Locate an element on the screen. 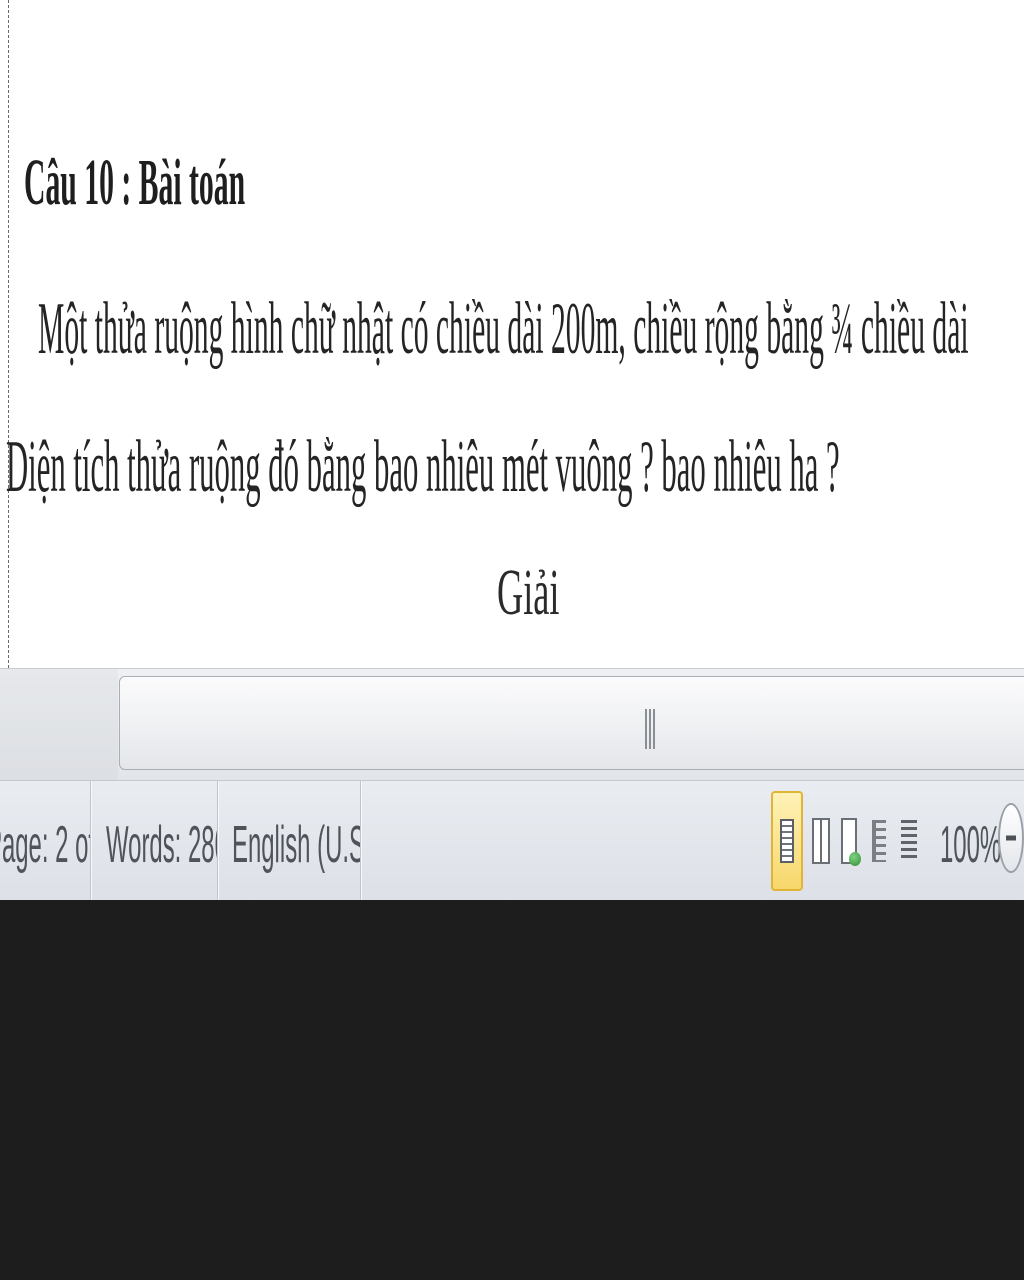 The height and width of the screenshot is (1280, 1024). question-heading: Câu 10 : Bài toán is located at coordinates (135, 182).